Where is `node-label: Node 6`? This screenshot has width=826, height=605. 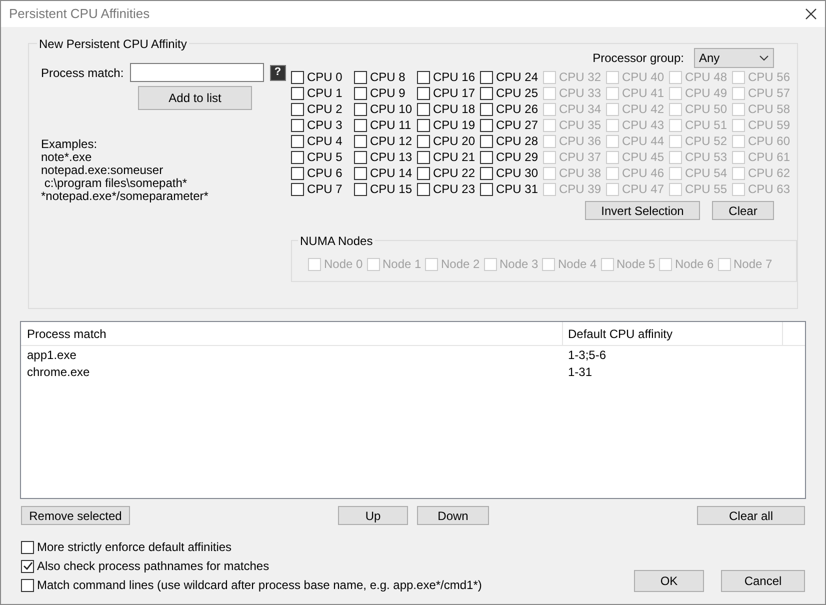
node-label: Node 6 is located at coordinates (694, 264).